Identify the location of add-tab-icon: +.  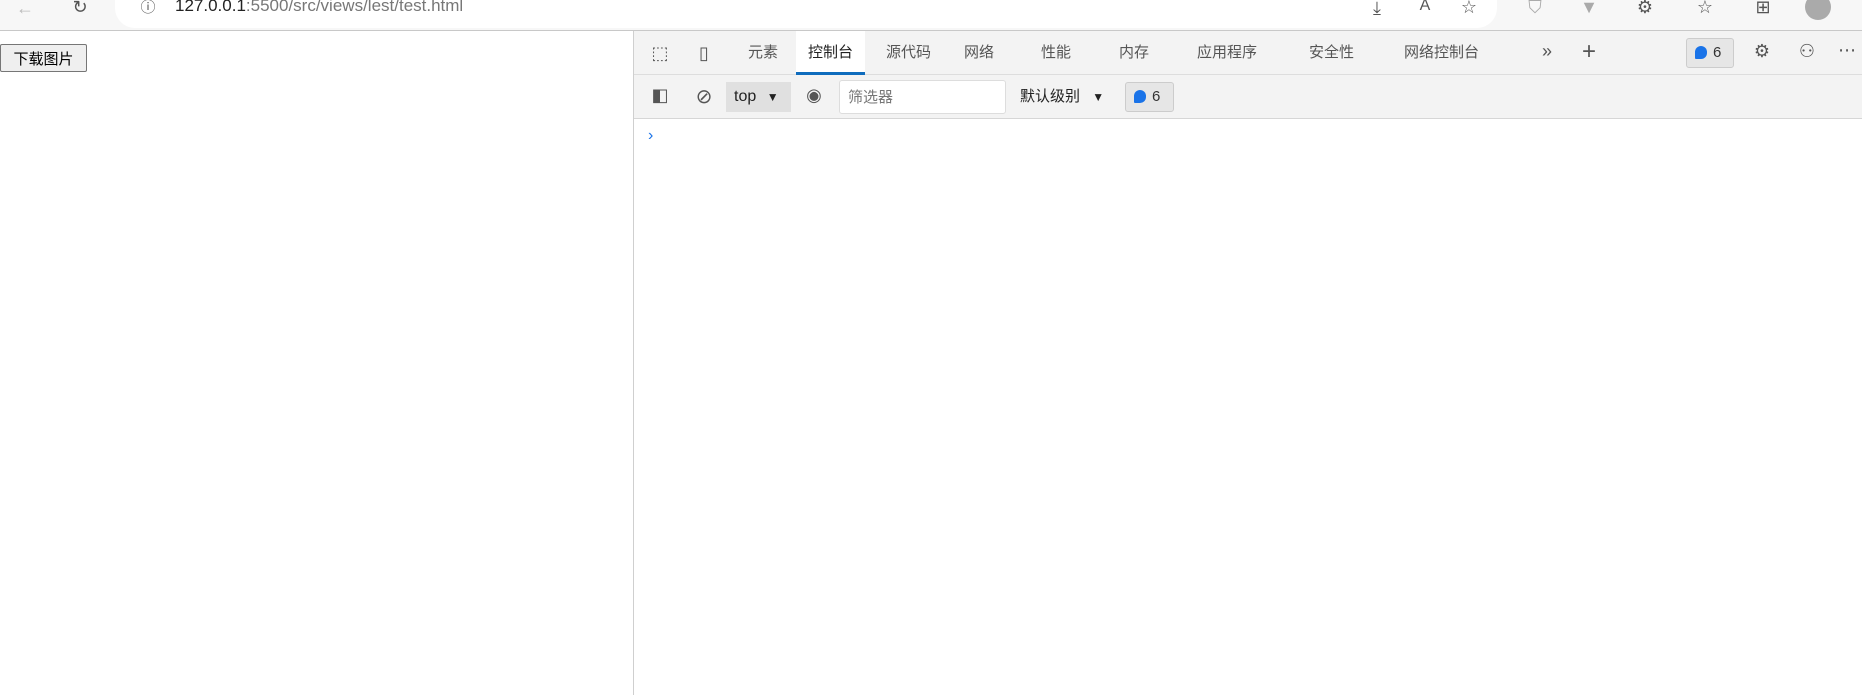
(1589, 52).